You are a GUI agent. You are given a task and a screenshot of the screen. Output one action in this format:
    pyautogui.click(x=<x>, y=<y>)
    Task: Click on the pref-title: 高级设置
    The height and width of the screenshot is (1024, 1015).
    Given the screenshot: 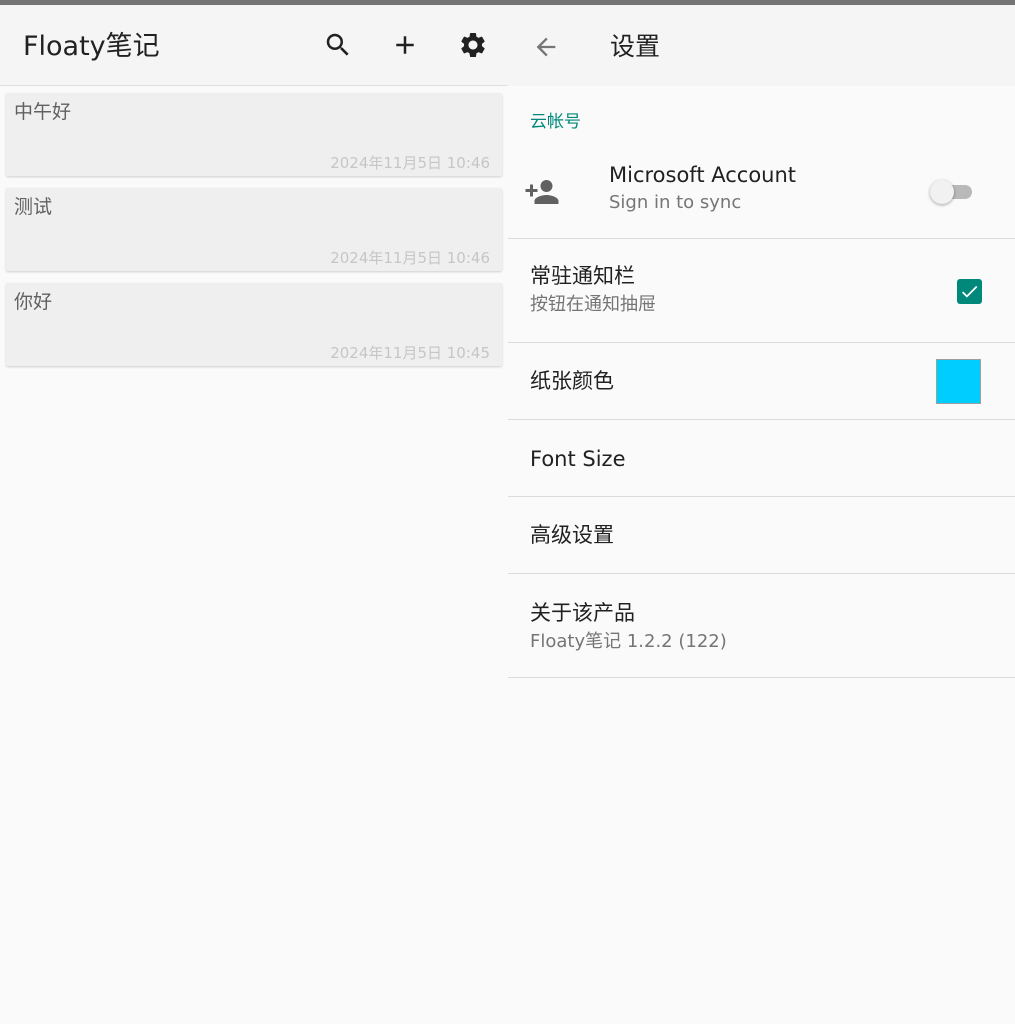 What is the action you would take?
    pyautogui.click(x=572, y=535)
    